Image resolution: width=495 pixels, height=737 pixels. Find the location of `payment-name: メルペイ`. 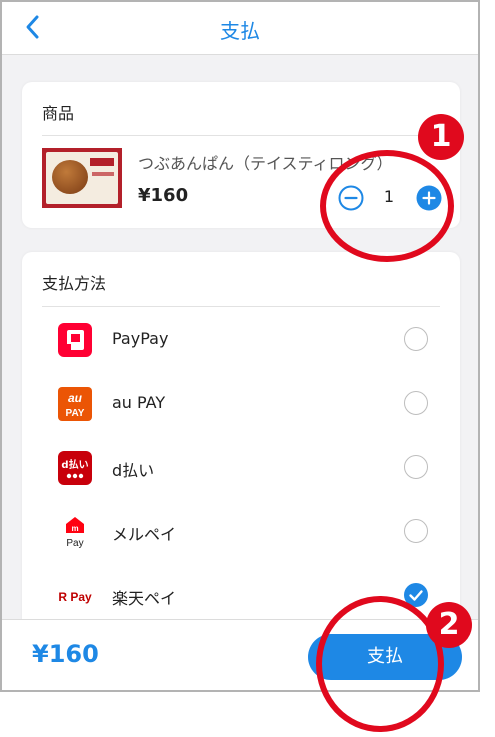

payment-name: メルペイ is located at coordinates (144, 534).